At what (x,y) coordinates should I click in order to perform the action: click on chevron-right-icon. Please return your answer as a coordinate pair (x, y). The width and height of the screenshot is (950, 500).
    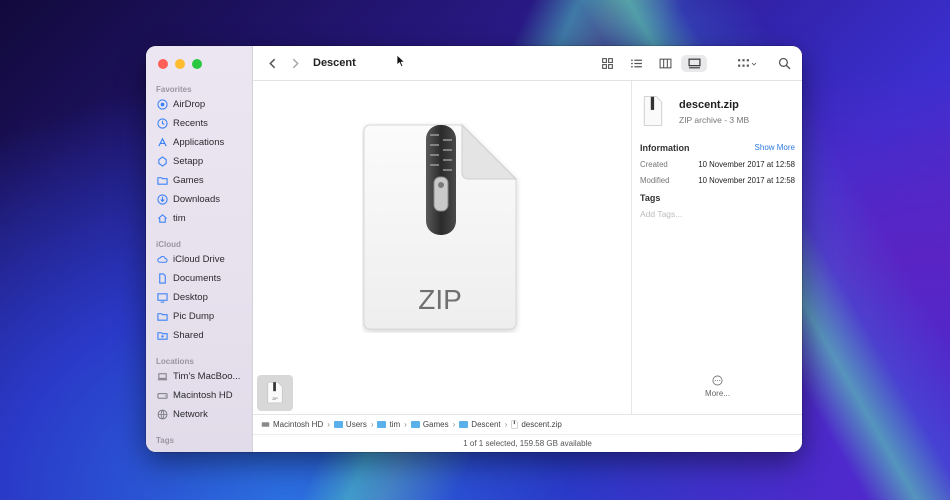
    Looking at the image, I should click on (295, 63).